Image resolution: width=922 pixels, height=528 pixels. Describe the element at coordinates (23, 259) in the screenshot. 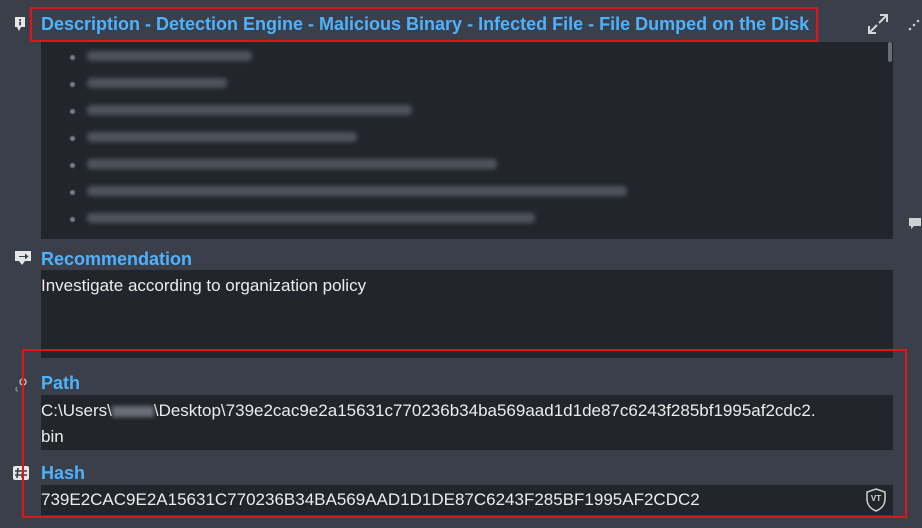

I see `recommendation-icon` at that location.